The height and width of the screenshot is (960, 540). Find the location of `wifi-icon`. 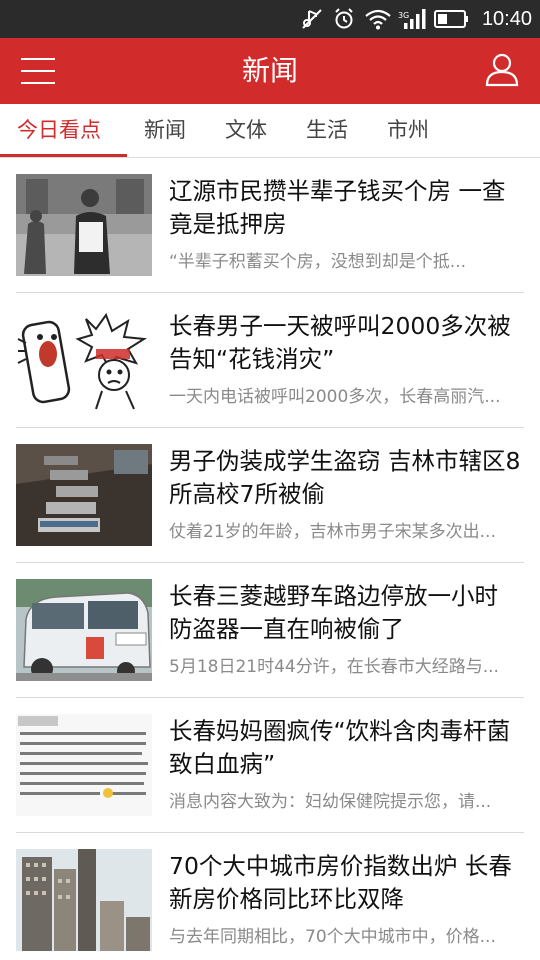

wifi-icon is located at coordinates (378, 19).